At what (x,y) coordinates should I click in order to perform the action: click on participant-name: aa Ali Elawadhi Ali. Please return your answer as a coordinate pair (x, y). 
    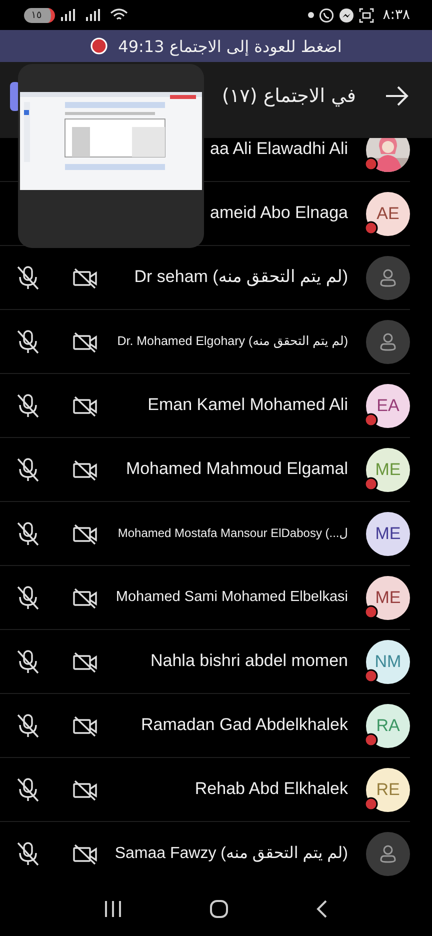
    Looking at the image, I should click on (279, 149).